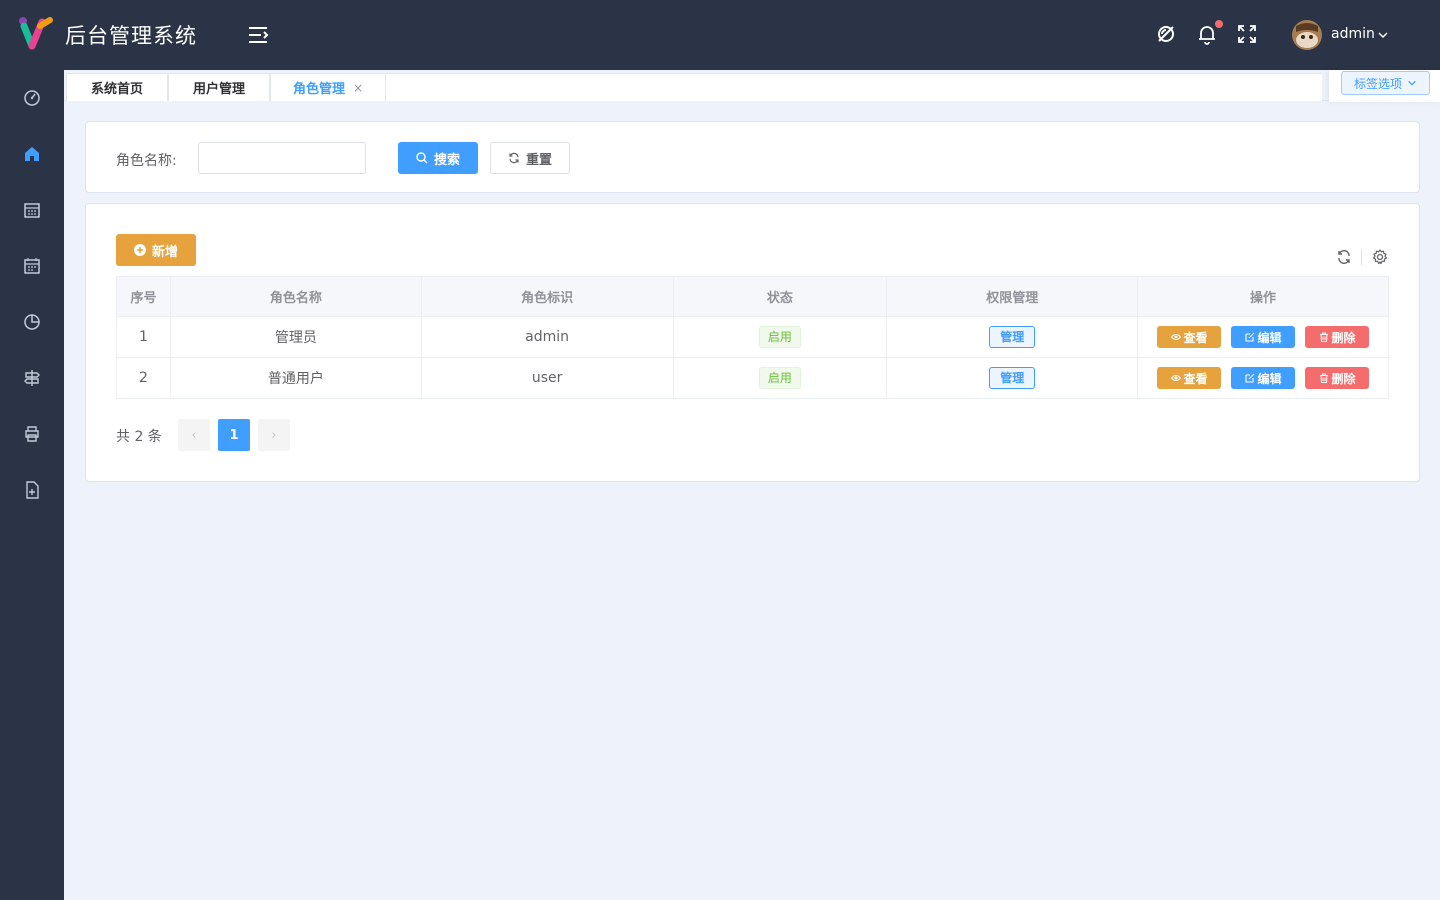 Image resolution: width=1440 pixels, height=900 pixels. I want to click on pagination-prev-button: ‹, so click(194, 435).